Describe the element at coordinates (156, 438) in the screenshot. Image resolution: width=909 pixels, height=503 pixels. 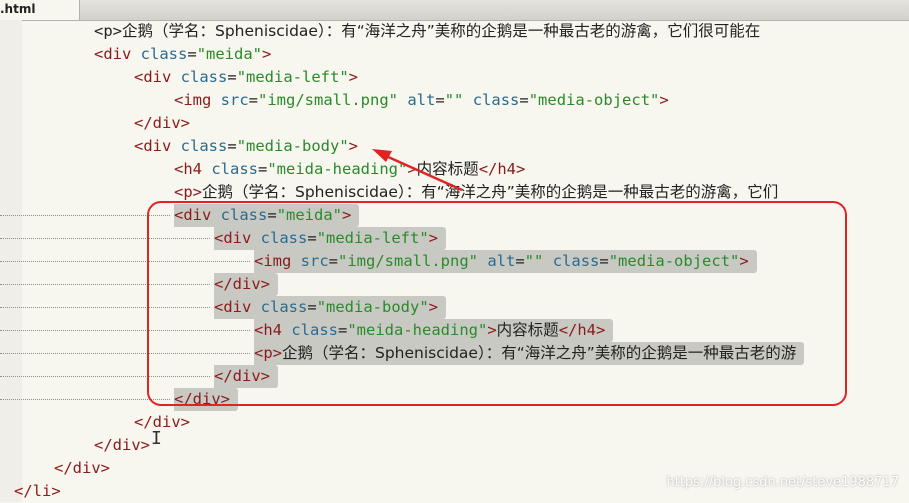
I see `text-cursor-icon: I` at that location.